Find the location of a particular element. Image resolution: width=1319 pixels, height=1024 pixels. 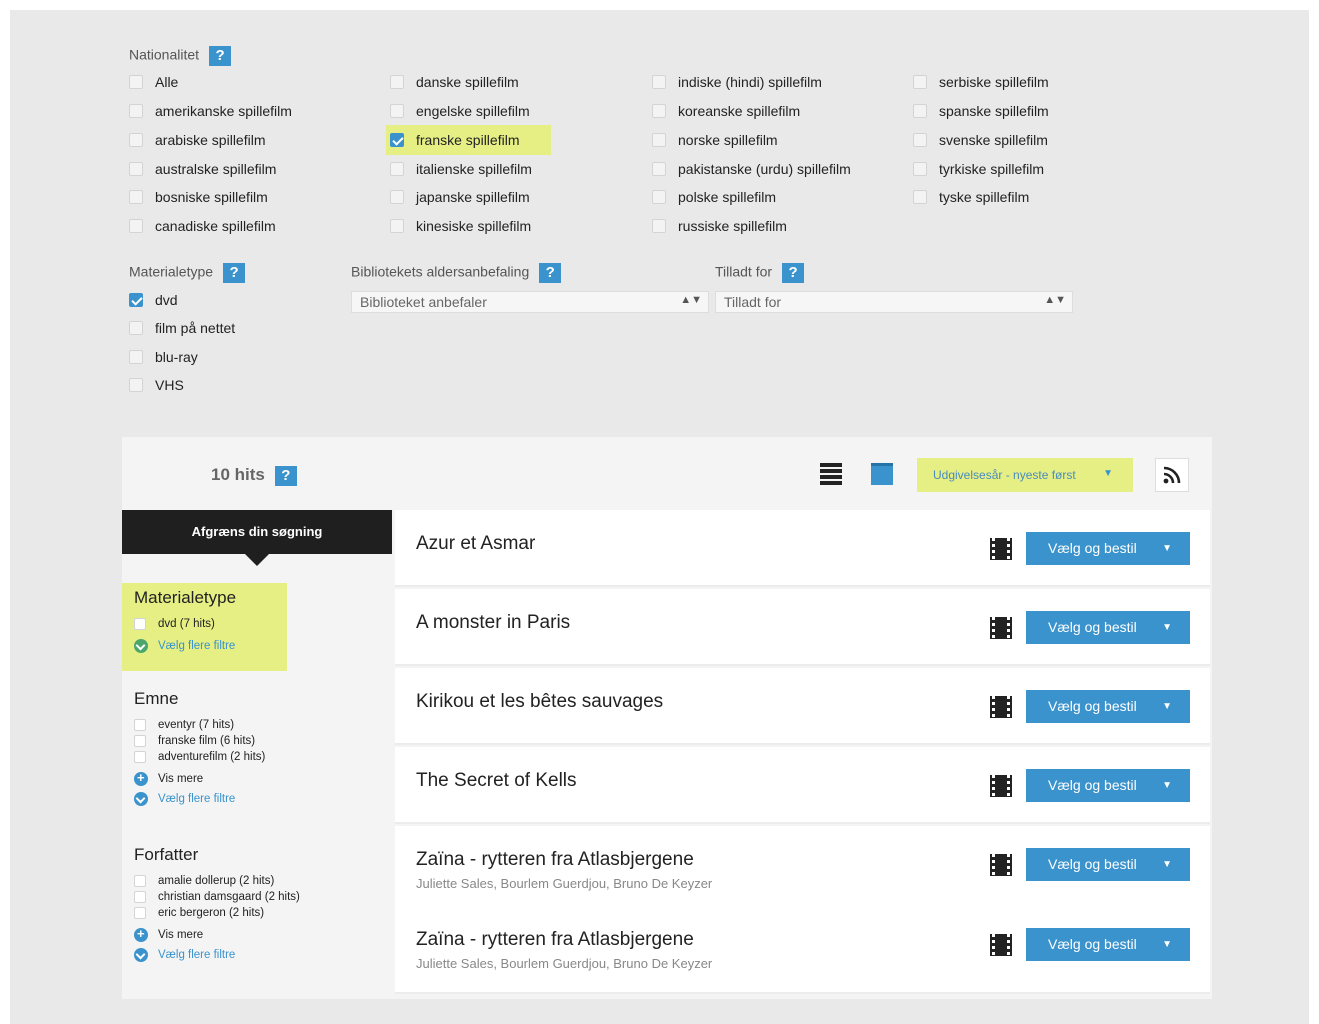

sort-dropdown: Udgivelsesår - nyeste først ▼ is located at coordinates (1025, 475).